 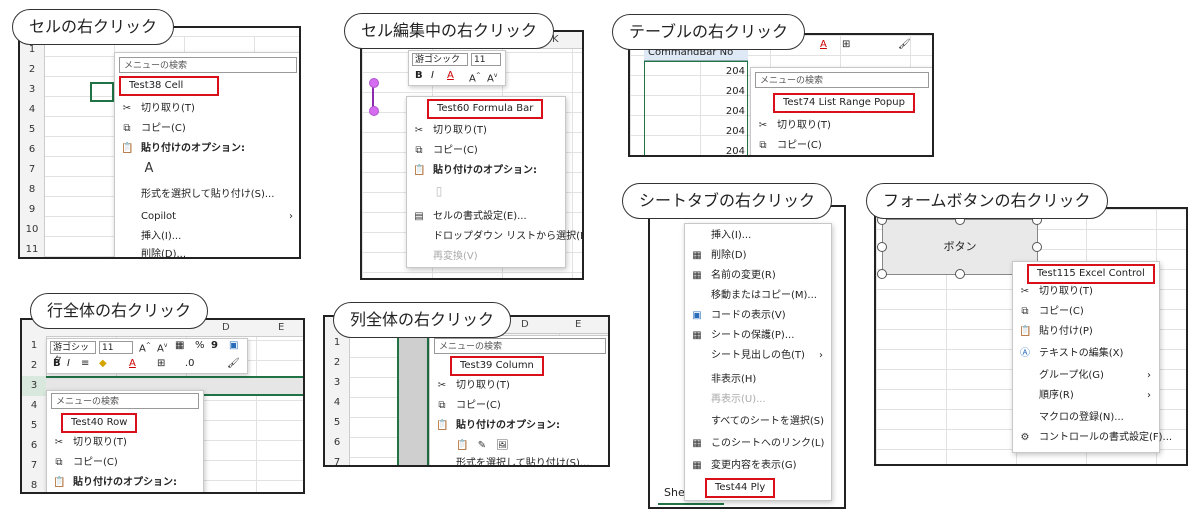 What do you see at coordinates (413, 399) in the screenshot?
I see `selected-column` at bounding box center [413, 399].